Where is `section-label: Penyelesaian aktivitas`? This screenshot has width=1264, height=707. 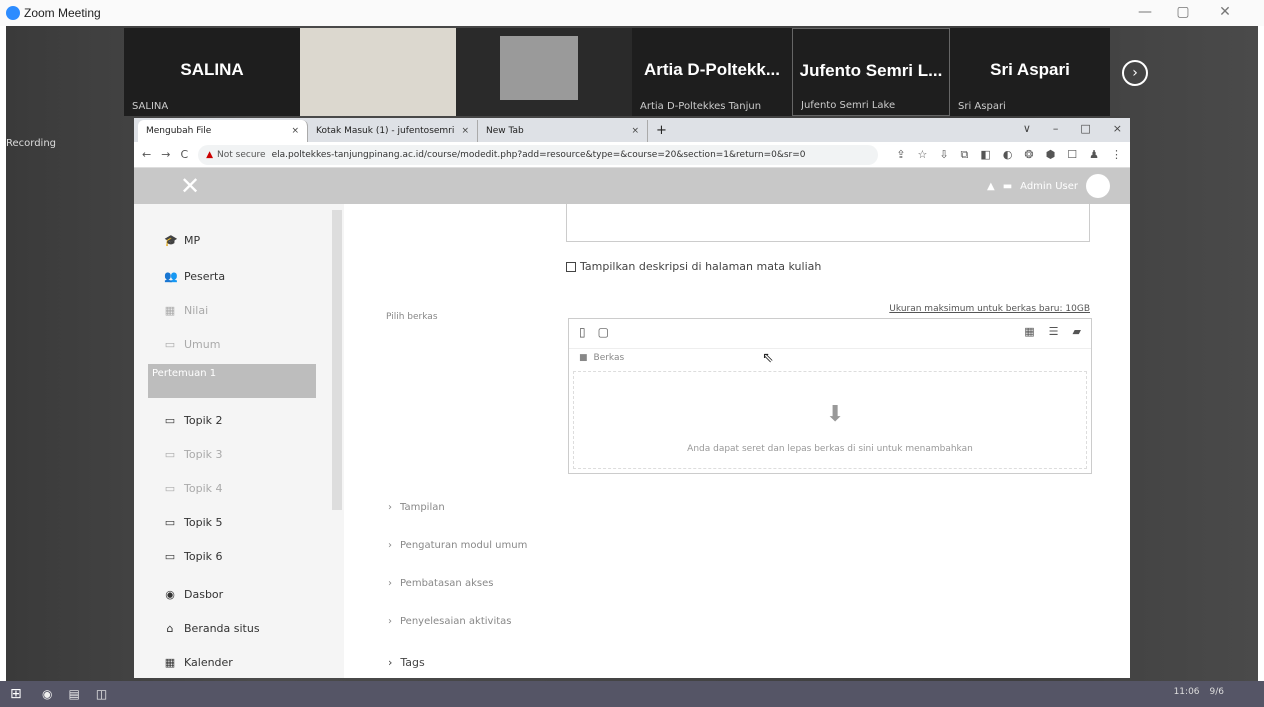
section-label: Penyelesaian aktivitas is located at coordinates (456, 621).